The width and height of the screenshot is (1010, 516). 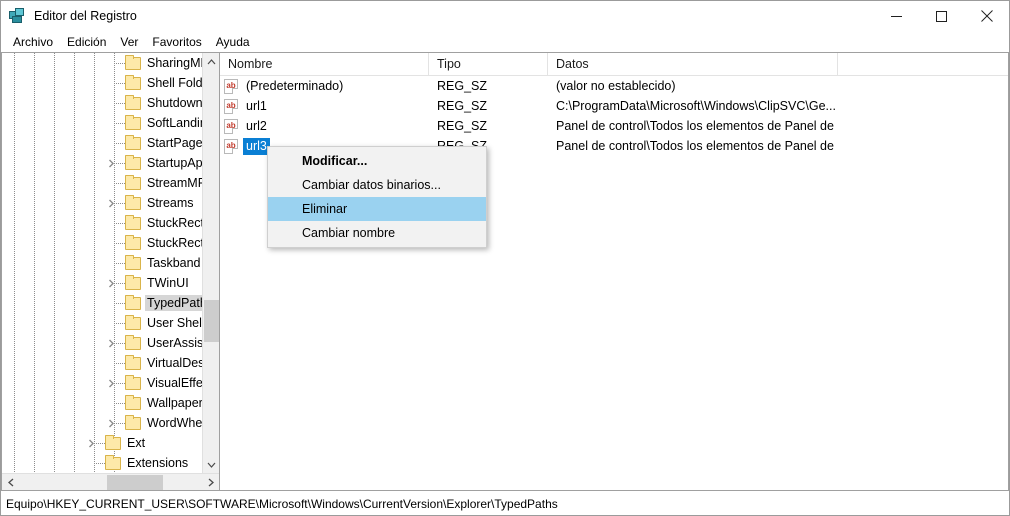 I want to click on tree-item-wallpapers: Wallpapers, so click(x=110, y=403).